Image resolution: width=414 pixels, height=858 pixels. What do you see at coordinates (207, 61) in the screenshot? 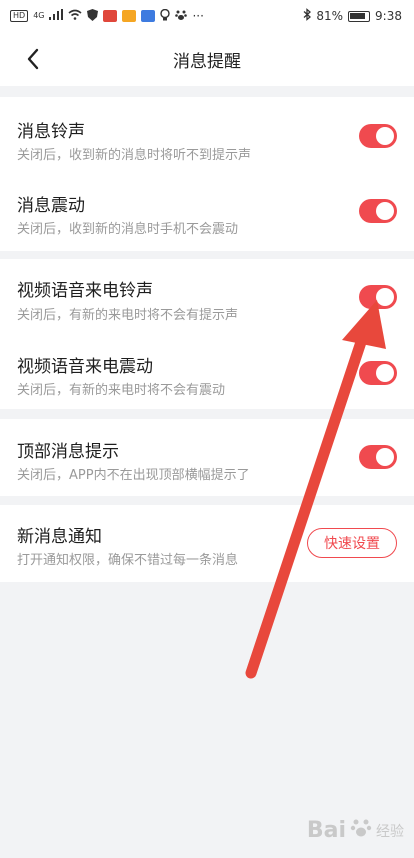
I see `page-title: 消息提醒` at bounding box center [207, 61].